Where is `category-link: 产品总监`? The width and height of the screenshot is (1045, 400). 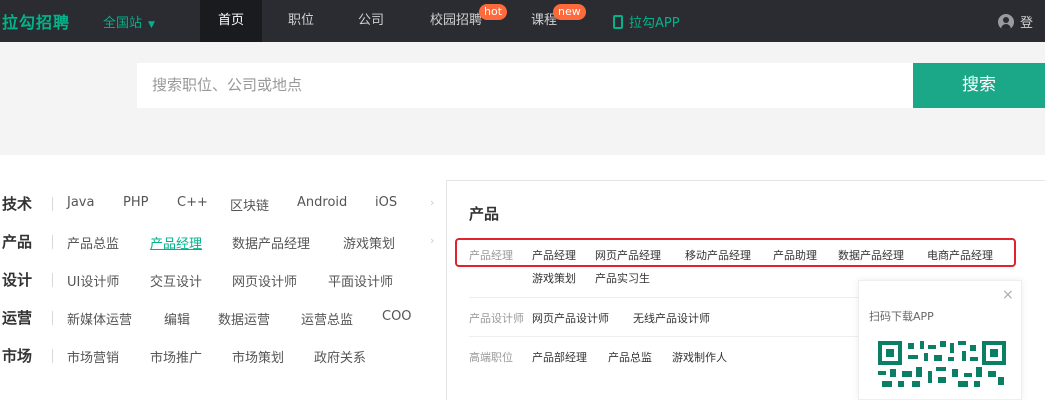
category-link: 产品总监 is located at coordinates (93, 242).